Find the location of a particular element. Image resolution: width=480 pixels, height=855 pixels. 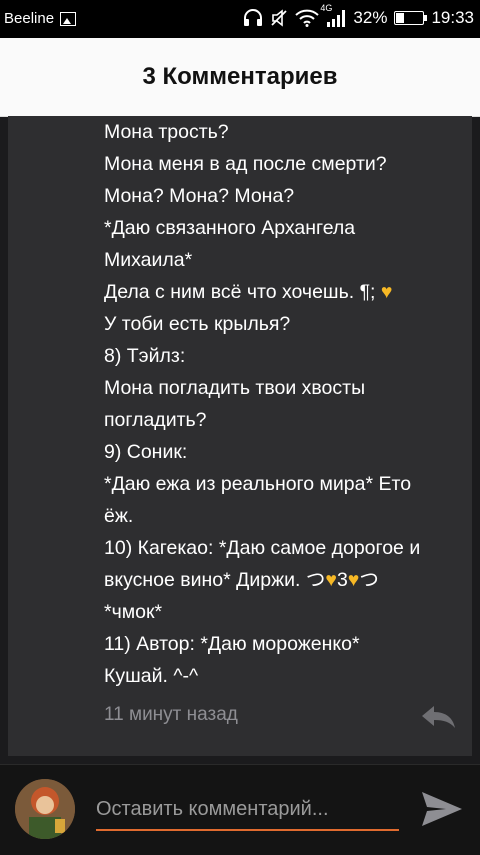

comment-line: Михаила* is located at coordinates (148, 260).